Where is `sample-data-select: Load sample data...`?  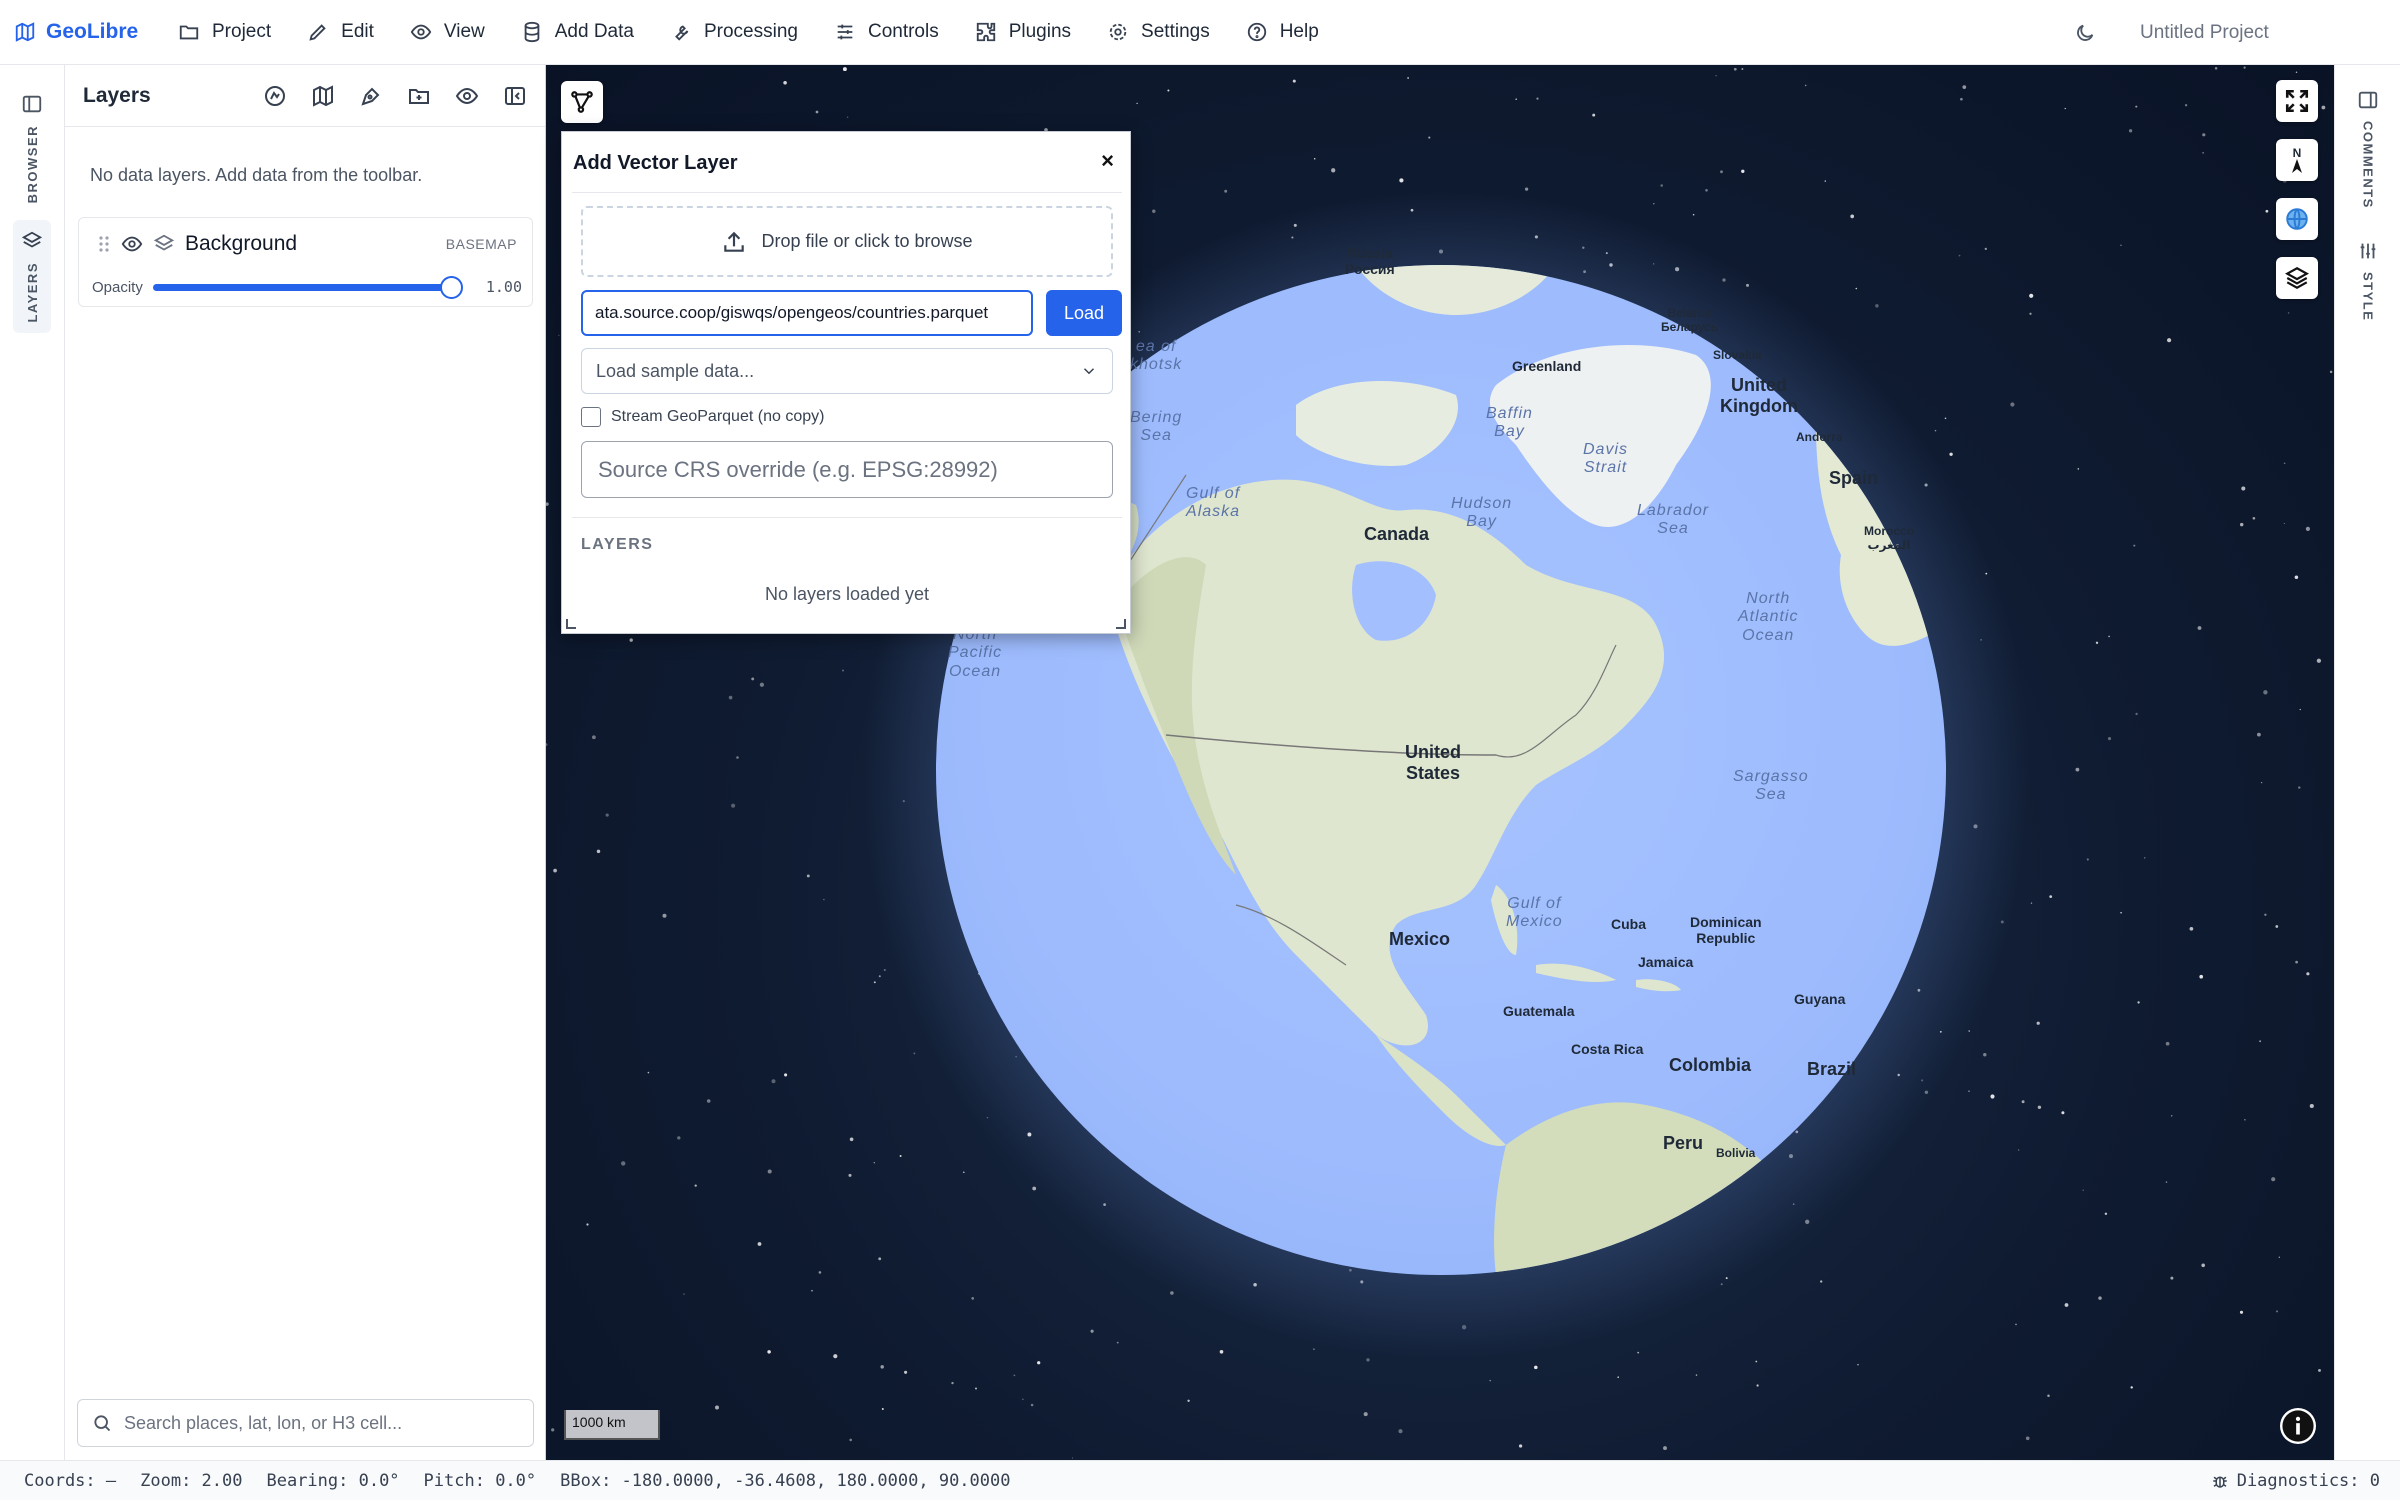
sample-data-select: Load sample data... is located at coordinates (847, 371).